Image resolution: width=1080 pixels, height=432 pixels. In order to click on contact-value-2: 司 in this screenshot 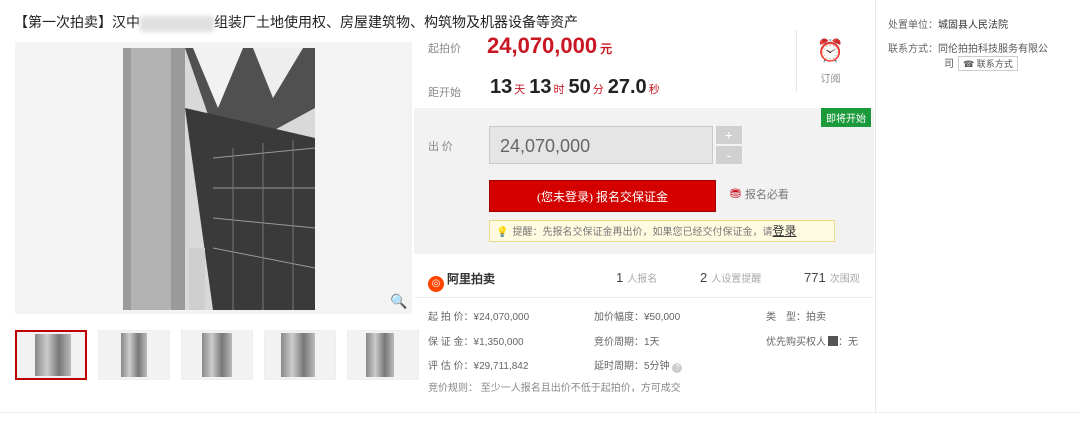, I will do `click(949, 64)`.